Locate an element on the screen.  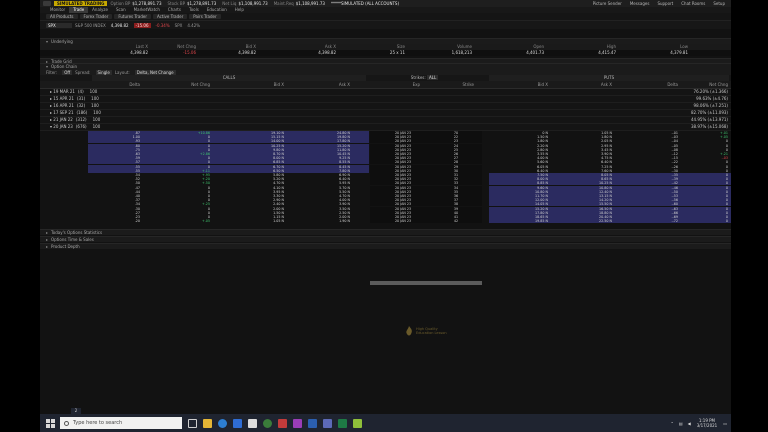
section-options-time-sales: ▸ Options Time & Sales is located at coordinates (385, 239).